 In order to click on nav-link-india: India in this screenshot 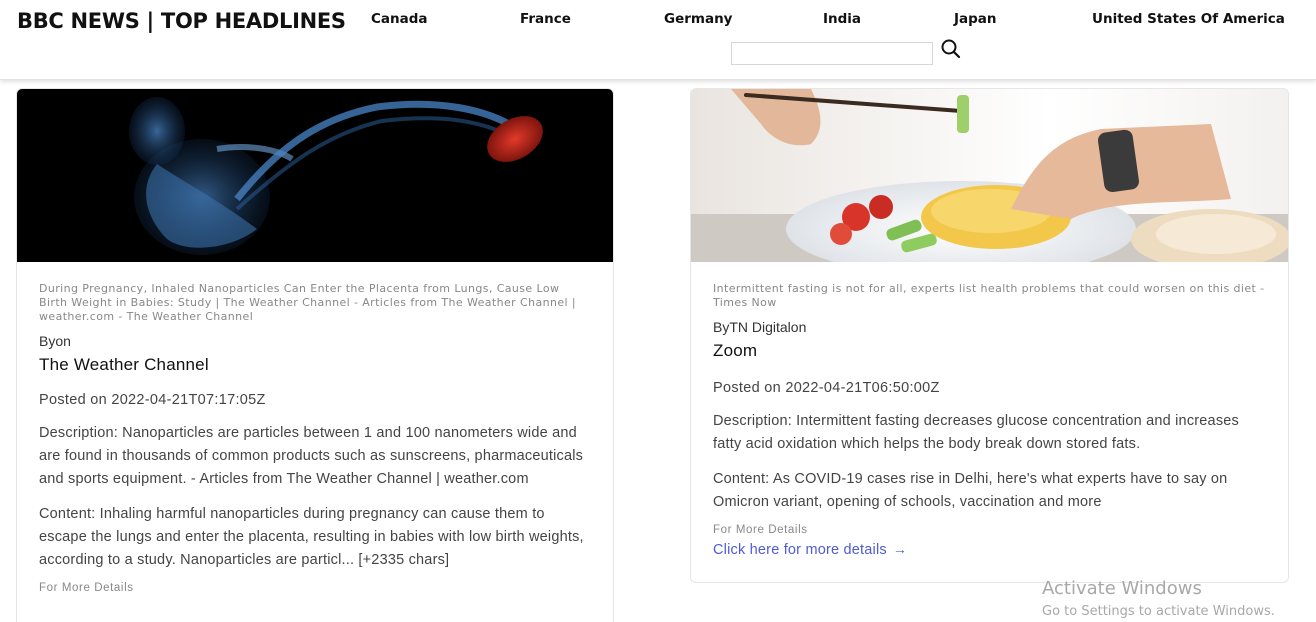, I will do `click(842, 19)`.